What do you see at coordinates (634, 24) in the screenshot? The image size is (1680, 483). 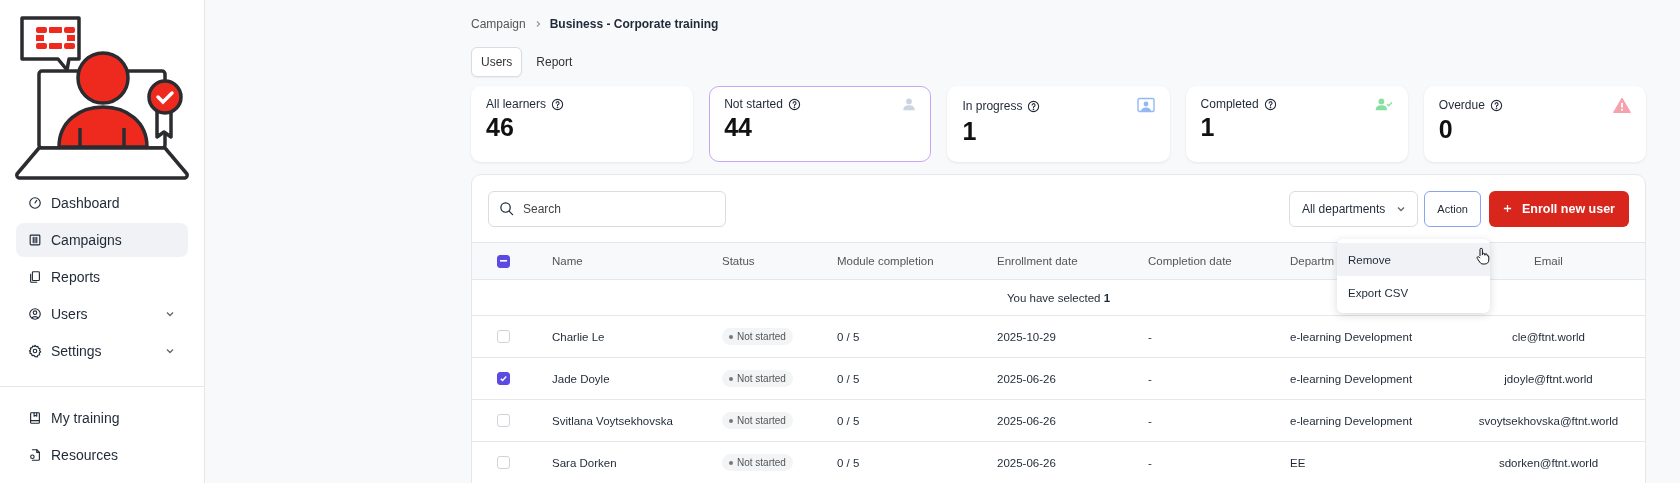 I see `breadcrumb-item: Business - Corporate training` at bounding box center [634, 24].